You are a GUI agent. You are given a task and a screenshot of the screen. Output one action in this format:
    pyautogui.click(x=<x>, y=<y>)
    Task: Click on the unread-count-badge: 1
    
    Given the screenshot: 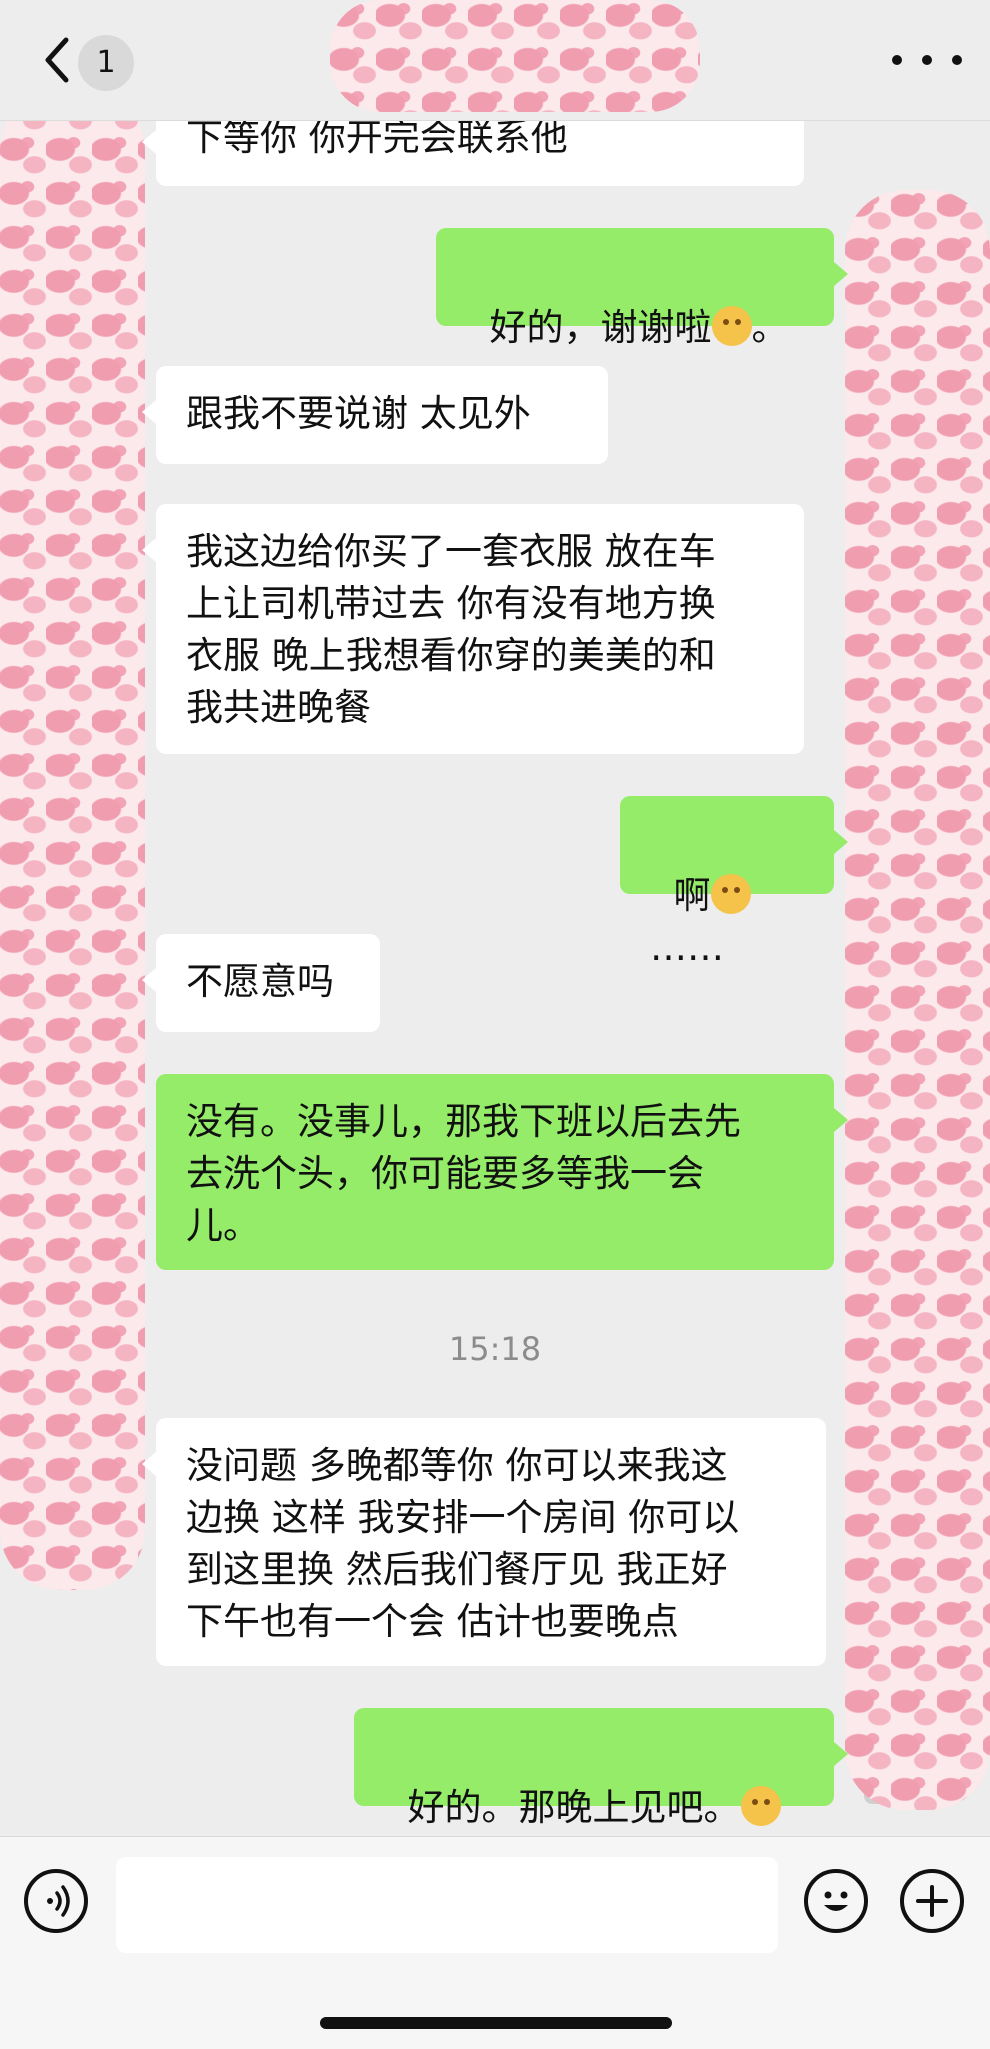 What is the action you would take?
    pyautogui.click(x=106, y=63)
    